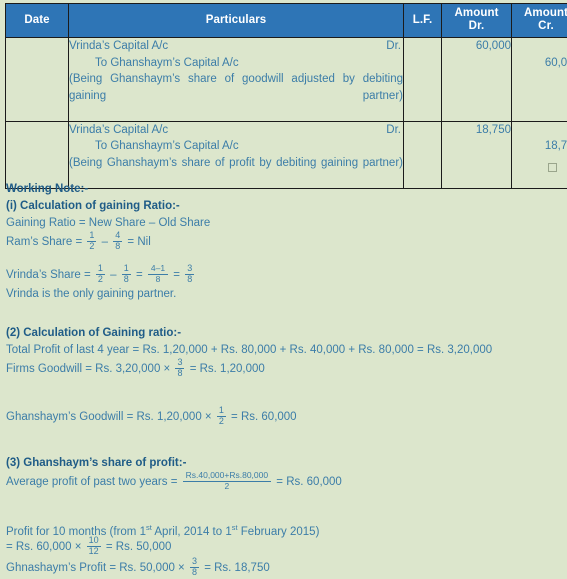 The width and height of the screenshot is (567, 579). I want to click on firms-goodwill-fraction: 3 8, so click(179, 368).